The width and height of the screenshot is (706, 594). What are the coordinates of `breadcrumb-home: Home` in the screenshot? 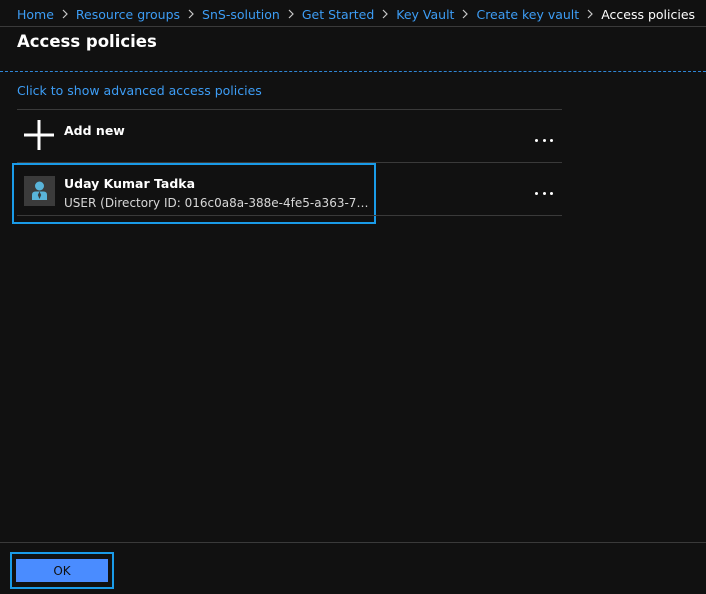 It's located at (35, 14).